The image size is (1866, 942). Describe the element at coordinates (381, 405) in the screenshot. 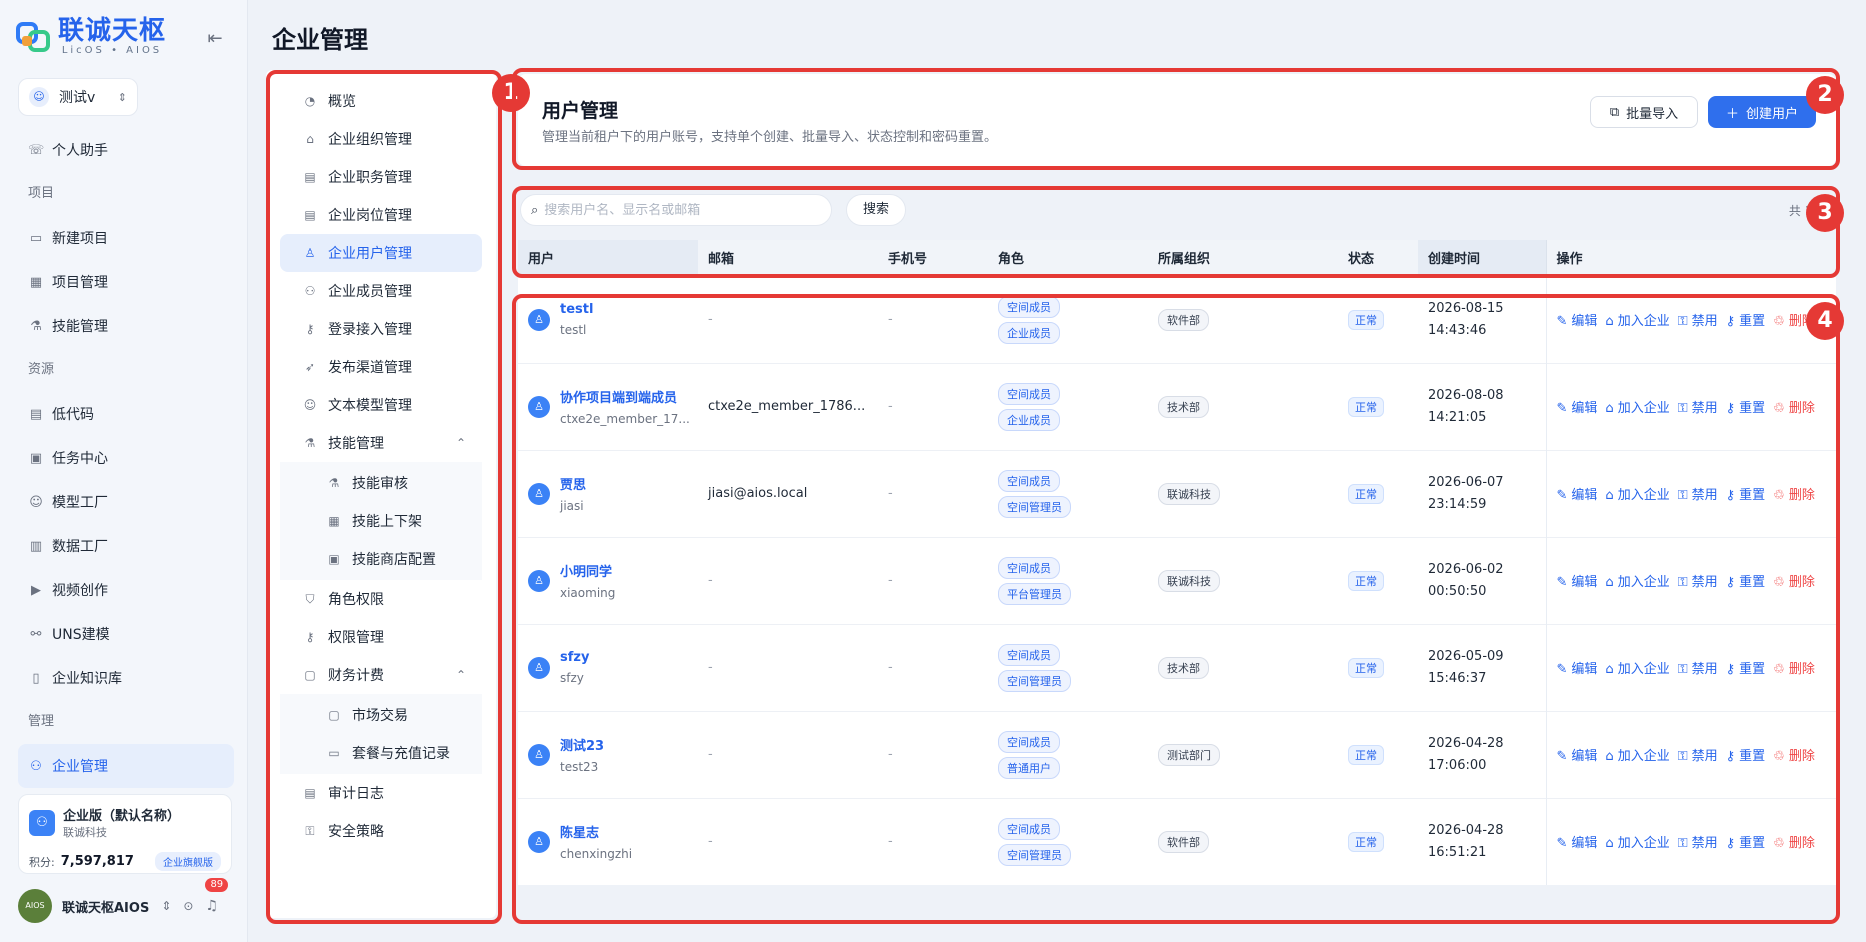

I see `submenu-item: ☺ 文本模型管理` at that location.